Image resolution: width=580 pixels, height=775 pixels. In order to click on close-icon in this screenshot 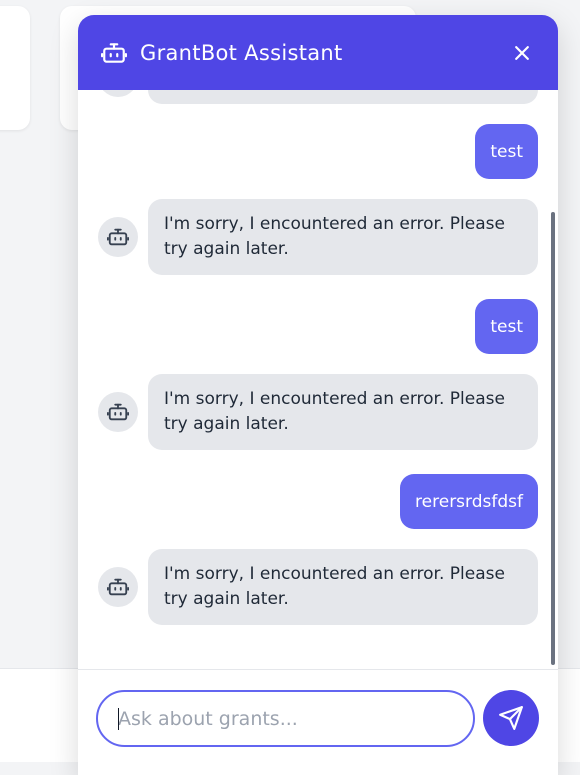, I will do `click(522, 53)`.